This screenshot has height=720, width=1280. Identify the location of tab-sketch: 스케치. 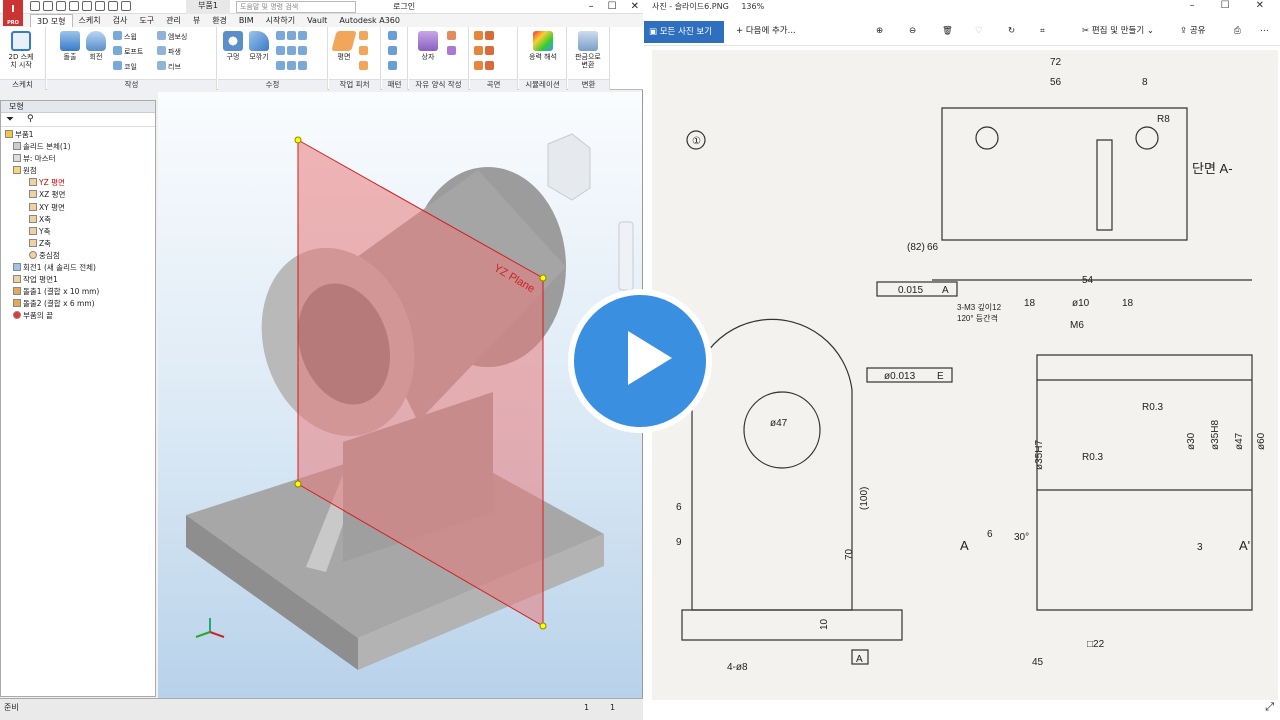
(90, 20).